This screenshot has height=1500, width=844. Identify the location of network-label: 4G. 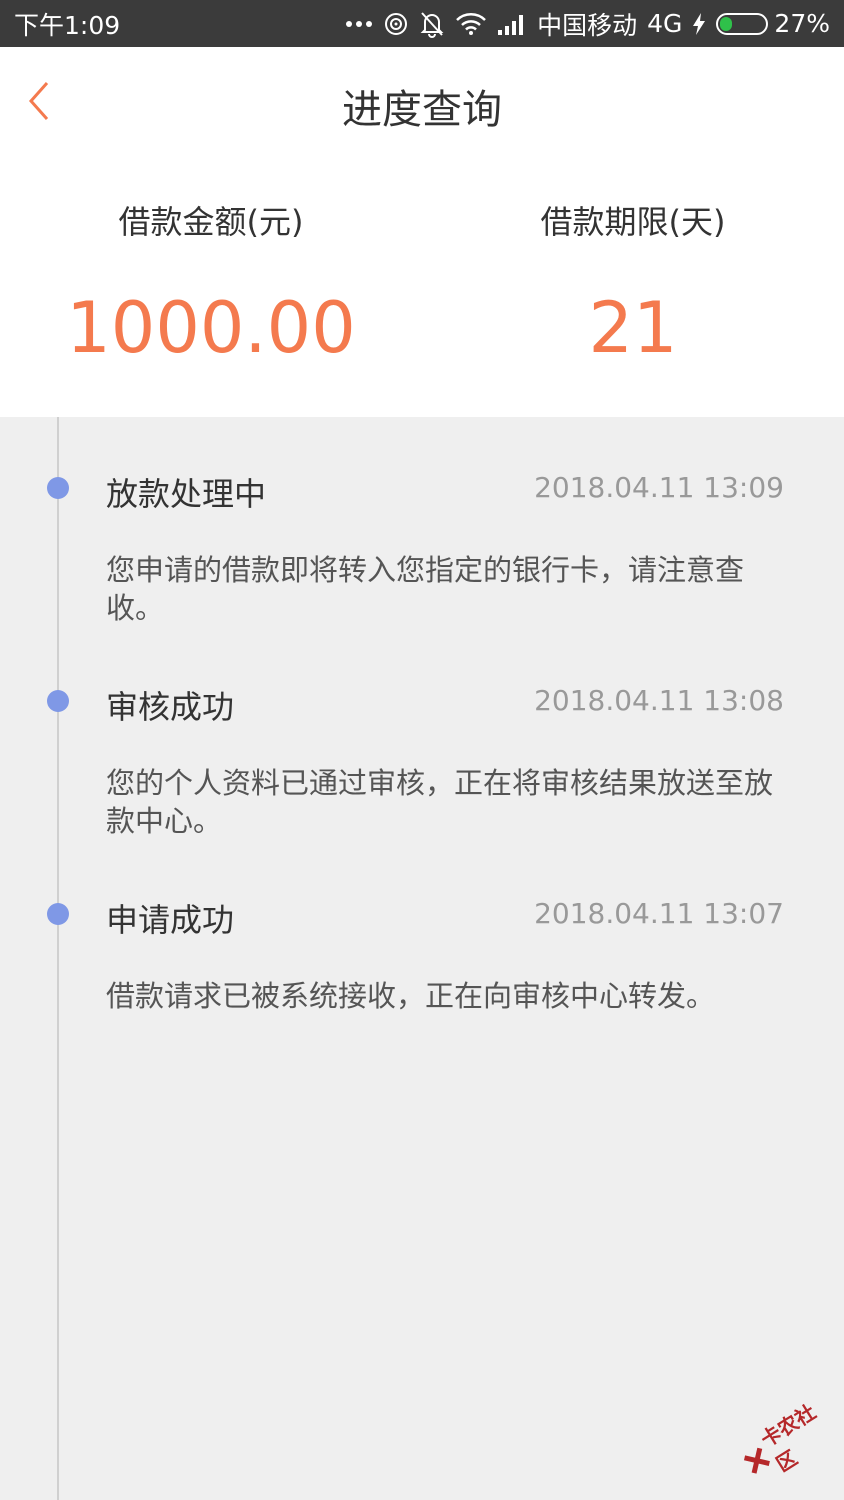
(665, 23).